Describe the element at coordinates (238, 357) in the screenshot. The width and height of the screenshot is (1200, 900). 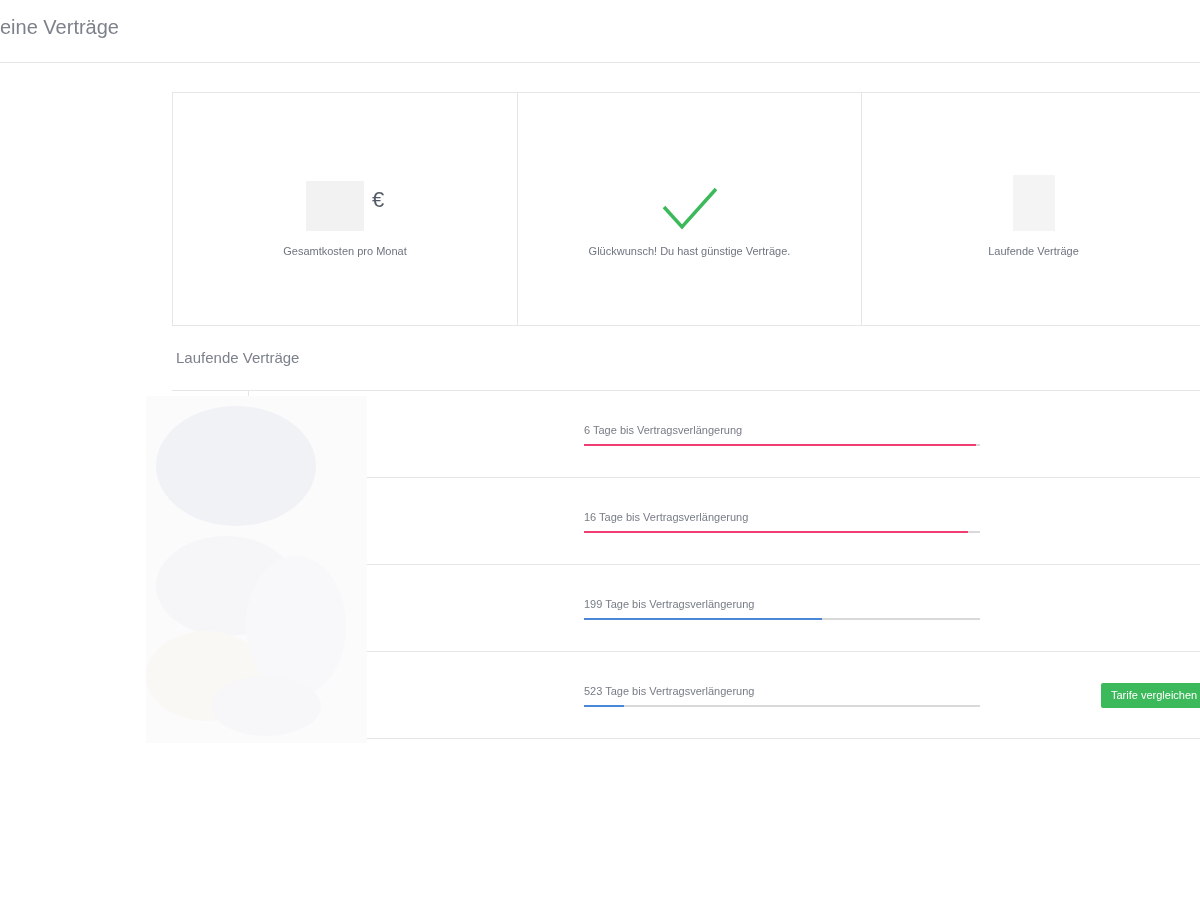
I see `section-title: Laufende Verträge` at that location.